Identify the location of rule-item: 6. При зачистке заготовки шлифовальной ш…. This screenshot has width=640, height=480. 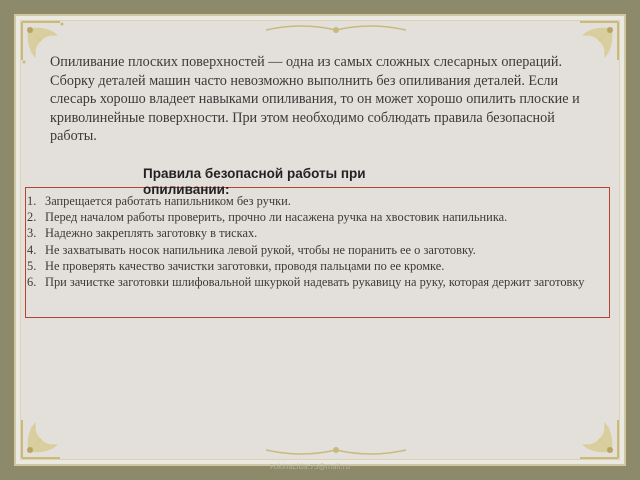
(317, 282).